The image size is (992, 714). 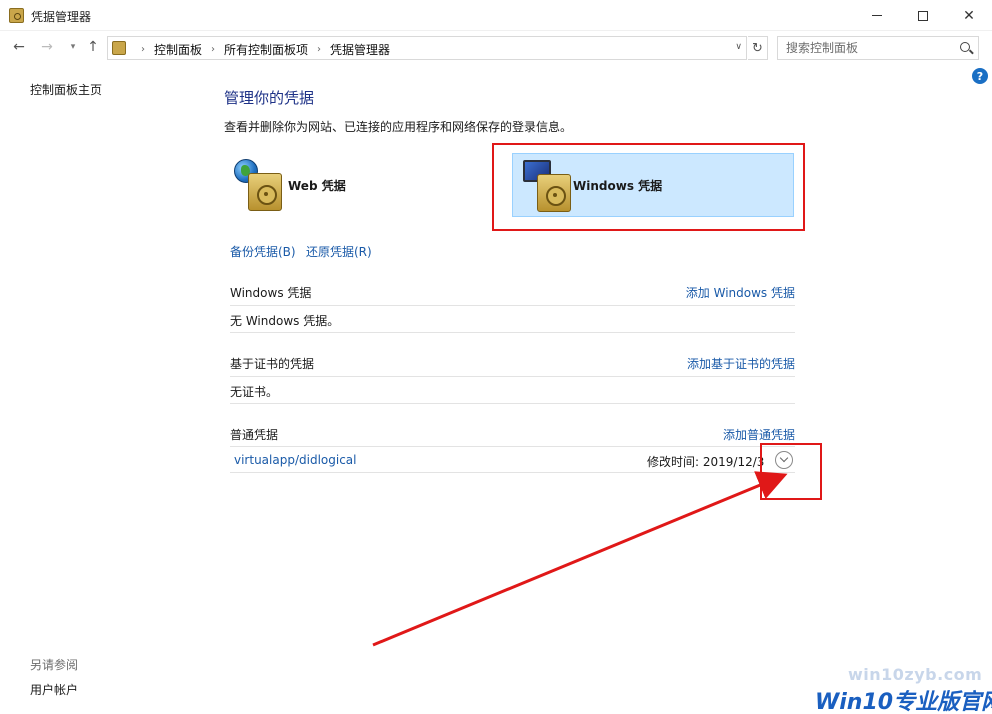 I want to click on highlight-box-expand, so click(x=791, y=471).